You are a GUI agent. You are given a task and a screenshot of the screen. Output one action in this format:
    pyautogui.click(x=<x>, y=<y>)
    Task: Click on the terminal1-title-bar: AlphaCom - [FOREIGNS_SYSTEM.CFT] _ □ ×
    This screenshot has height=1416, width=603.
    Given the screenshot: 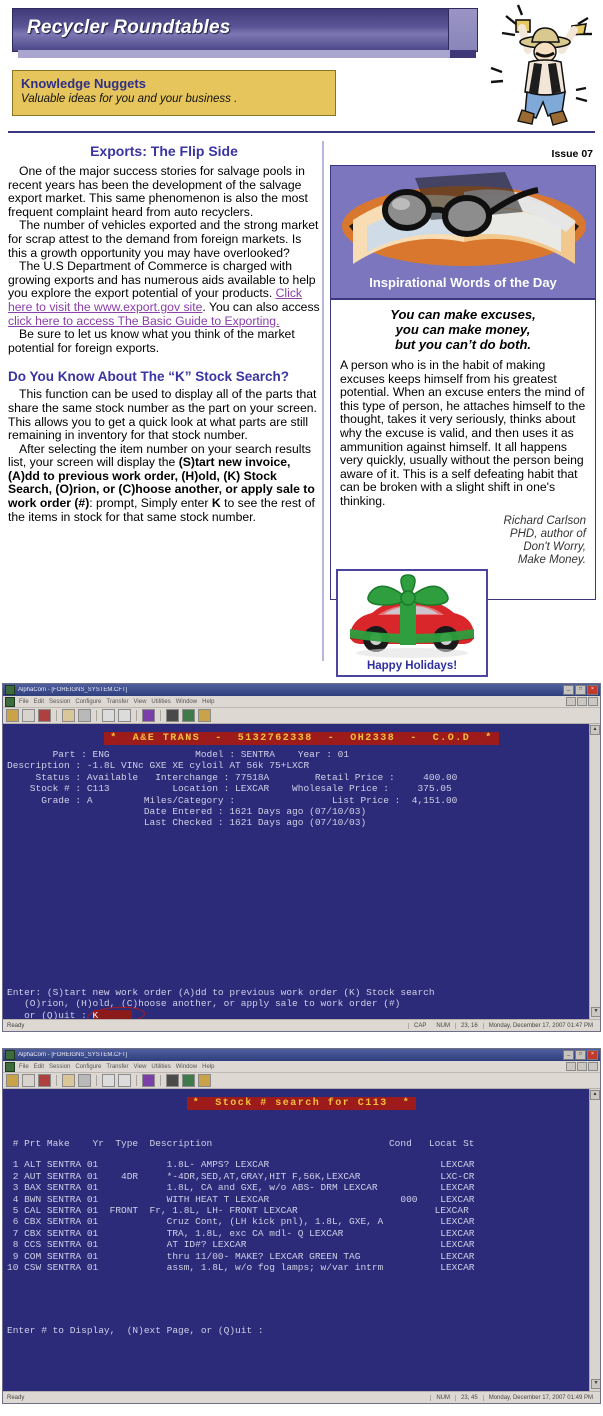 What is the action you would take?
    pyautogui.click(x=301, y=690)
    